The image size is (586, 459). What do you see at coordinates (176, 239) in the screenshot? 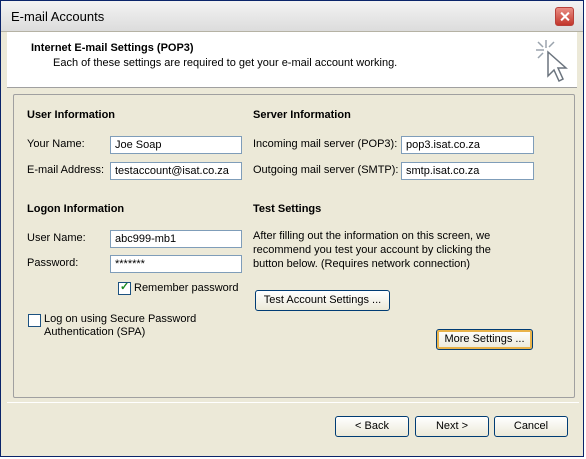
I see `user-name-field: abc999-mb1` at bounding box center [176, 239].